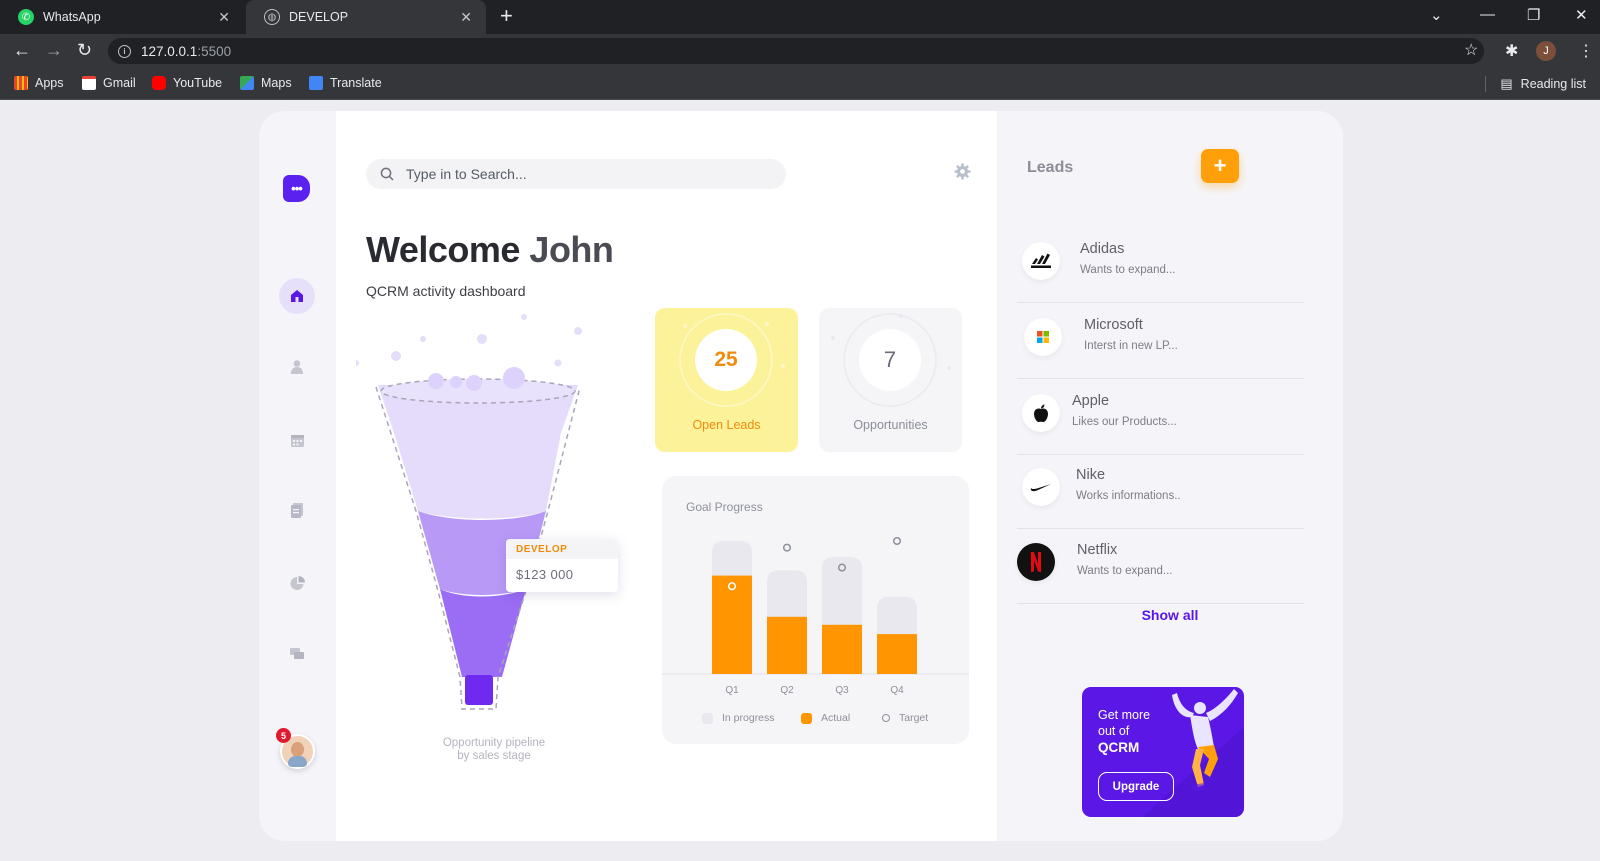 The image size is (1600, 861). Describe the element at coordinates (1533, 15) in the screenshot. I see `restore-icon: ❐` at that location.